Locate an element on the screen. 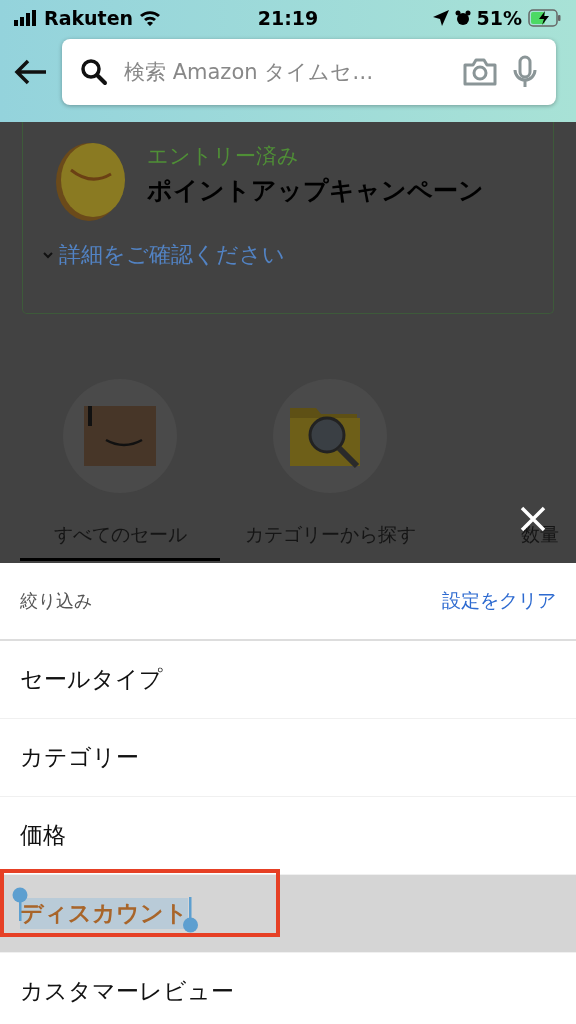  entry-status: エントリー済み is located at coordinates (223, 156).